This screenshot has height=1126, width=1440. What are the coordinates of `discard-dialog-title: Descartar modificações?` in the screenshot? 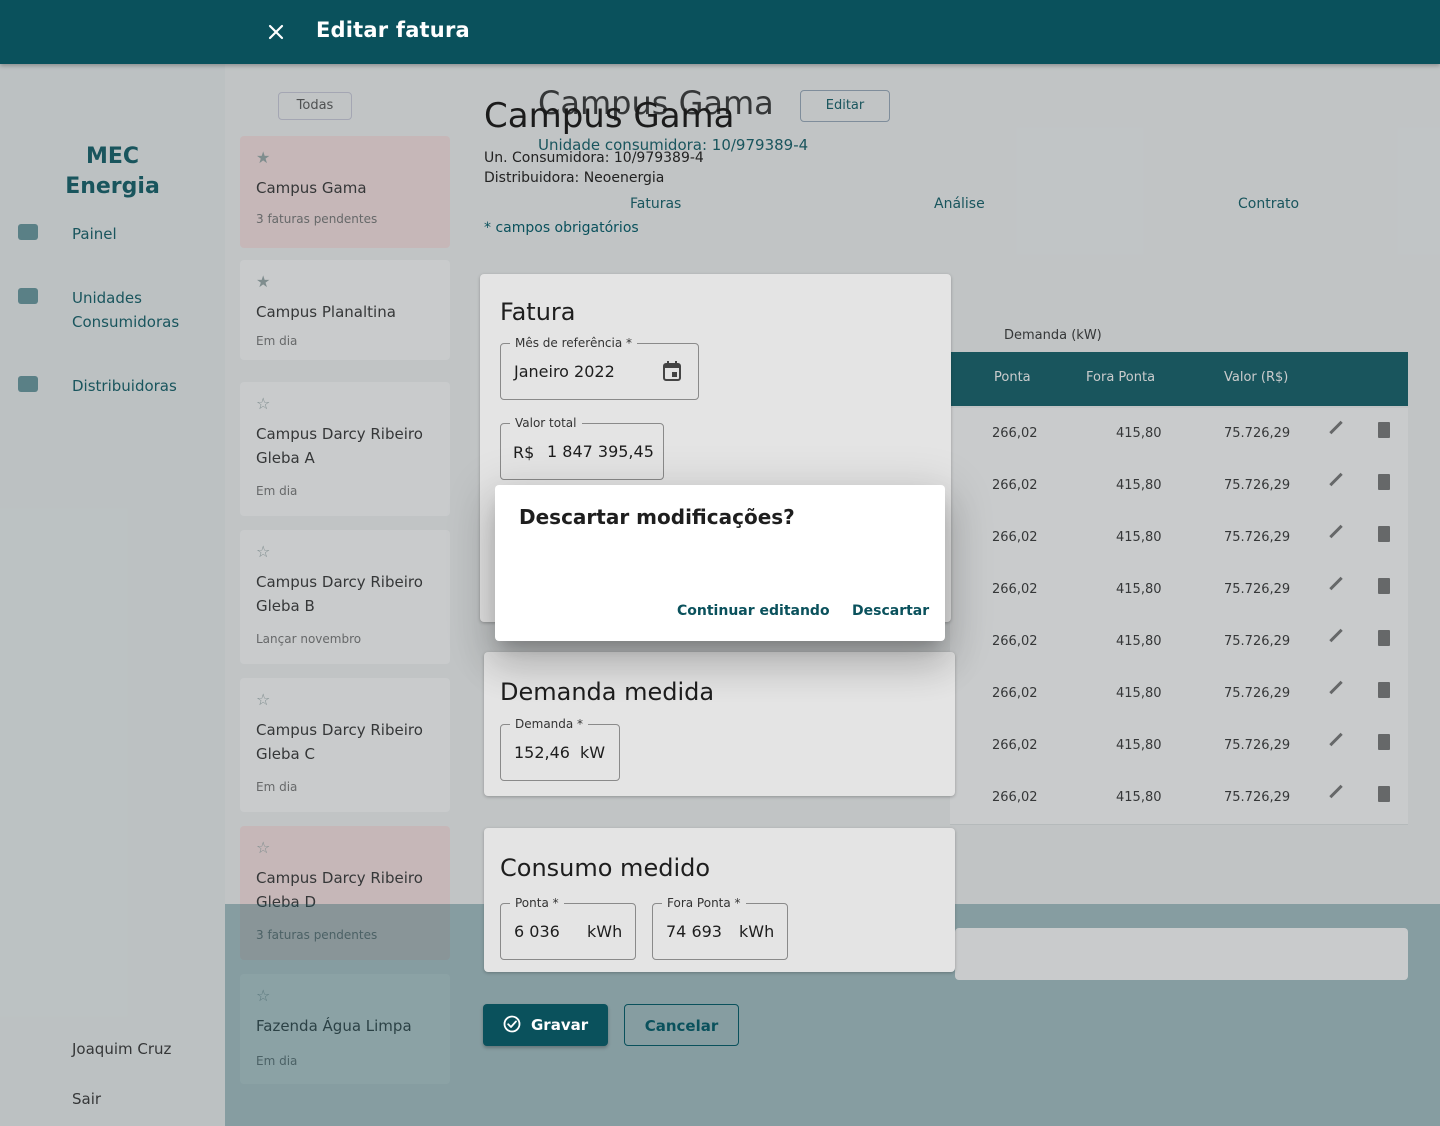 It's located at (657, 517).